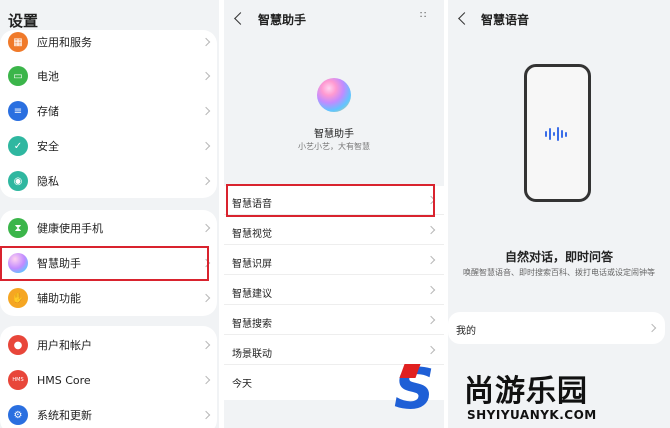  I want to click on settings-group-1: ▦ 应用和服务 ▭ 电池 ≡ 存储 ✓ 安全 ◉ 隐私, so click(108, 114).